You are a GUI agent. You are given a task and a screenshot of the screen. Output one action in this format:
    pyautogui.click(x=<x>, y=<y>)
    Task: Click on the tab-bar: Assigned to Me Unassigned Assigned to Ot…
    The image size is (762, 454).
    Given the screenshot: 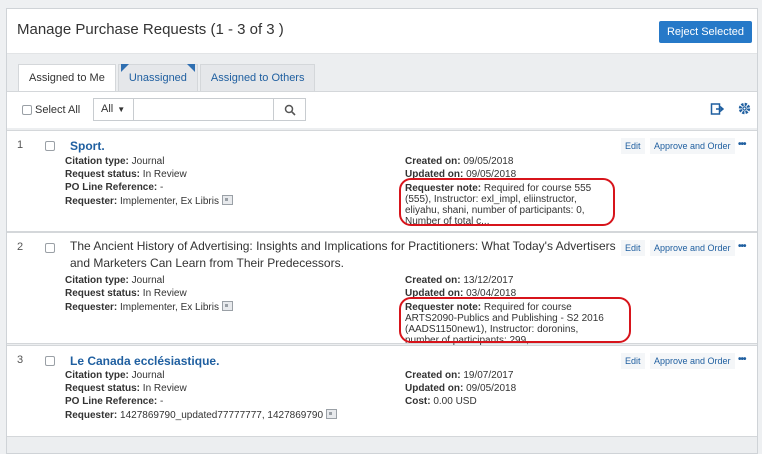 What is the action you would take?
    pyautogui.click(x=167, y=77)
    